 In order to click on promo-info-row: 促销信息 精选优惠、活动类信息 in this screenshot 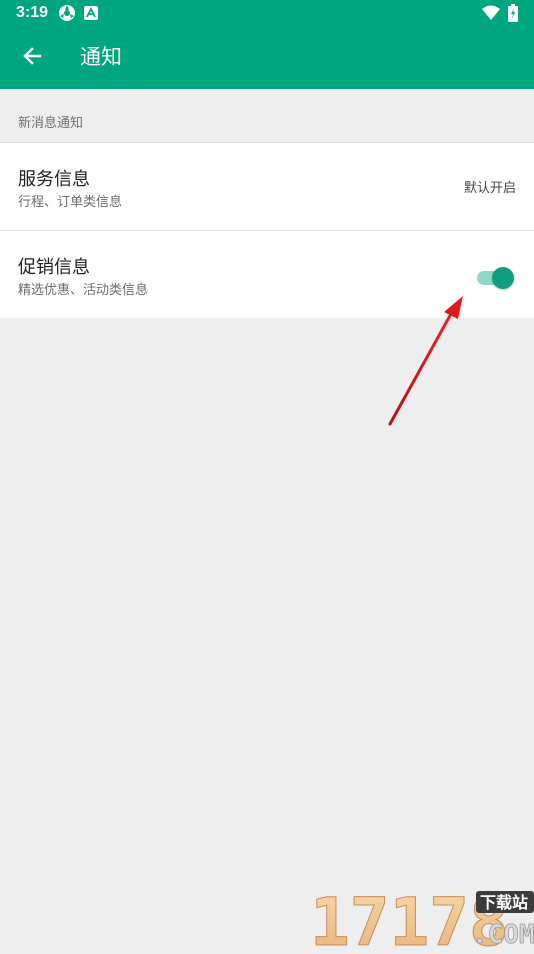, I will do `click(267, 274)`.